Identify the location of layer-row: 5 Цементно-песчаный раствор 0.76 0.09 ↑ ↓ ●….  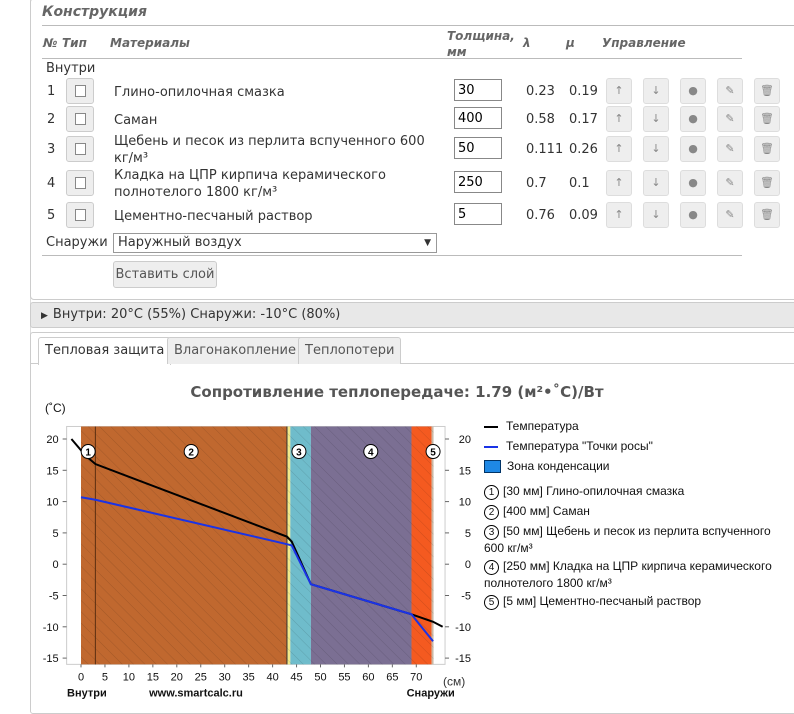
(412, 216).